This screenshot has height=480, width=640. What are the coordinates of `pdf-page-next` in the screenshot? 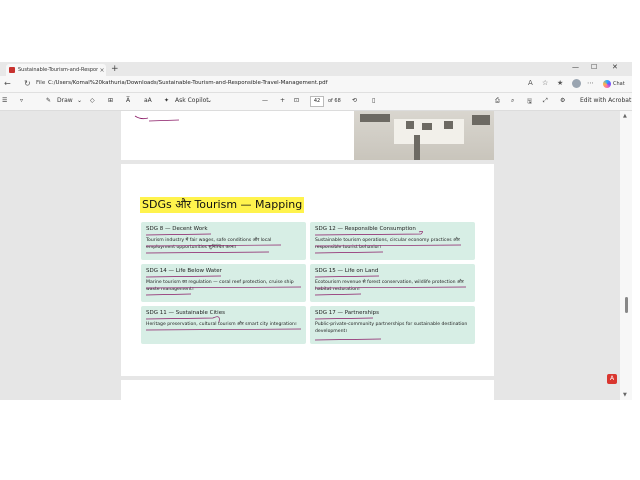 It's located at (307, 390).